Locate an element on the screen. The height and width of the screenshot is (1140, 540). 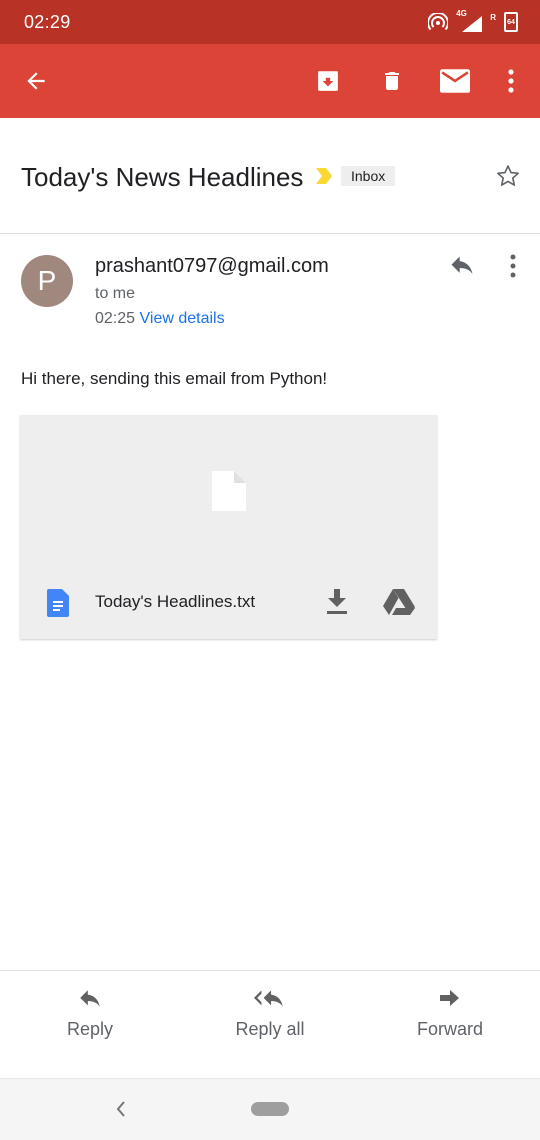
hotspot-icon is located at coordinates (438, 22).